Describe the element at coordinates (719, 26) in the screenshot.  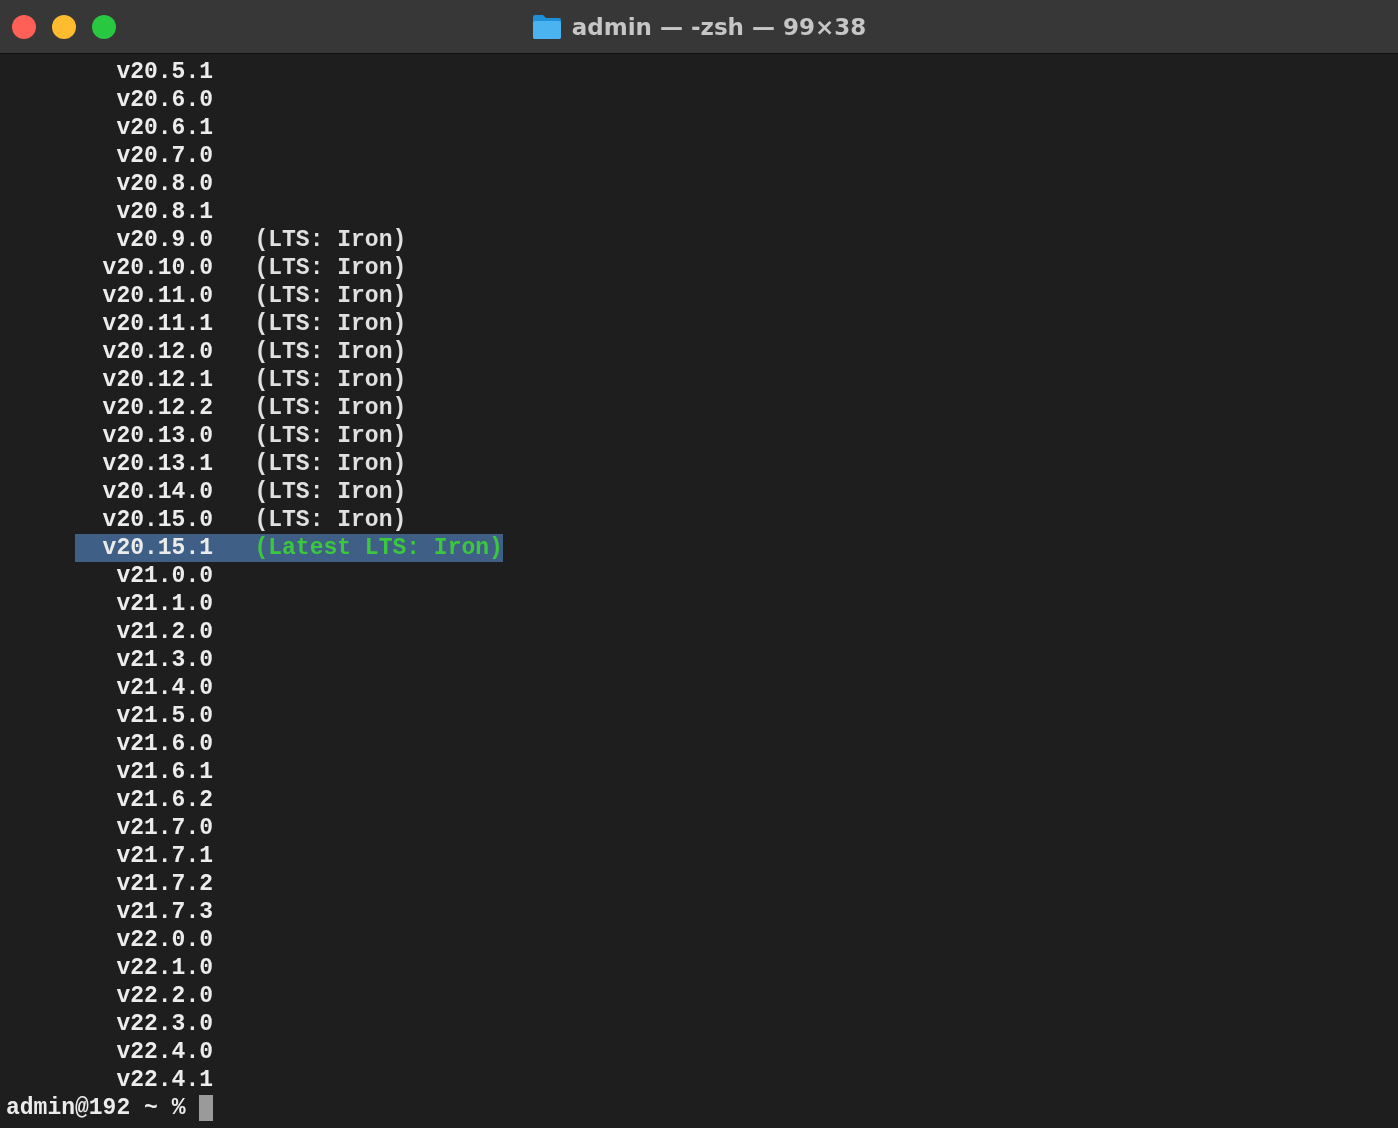
I see `window-title: admin — -zsh — 99×38` at that location.